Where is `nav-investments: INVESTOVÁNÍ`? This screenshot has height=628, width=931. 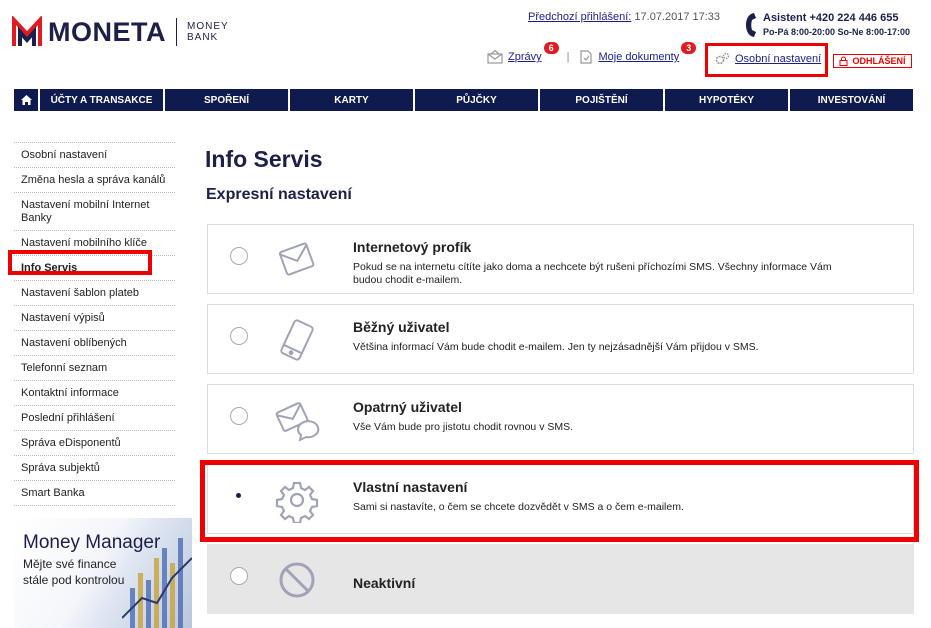 nav-investments: INVESTOVÁNÍ is located at coordinates (851, 100).